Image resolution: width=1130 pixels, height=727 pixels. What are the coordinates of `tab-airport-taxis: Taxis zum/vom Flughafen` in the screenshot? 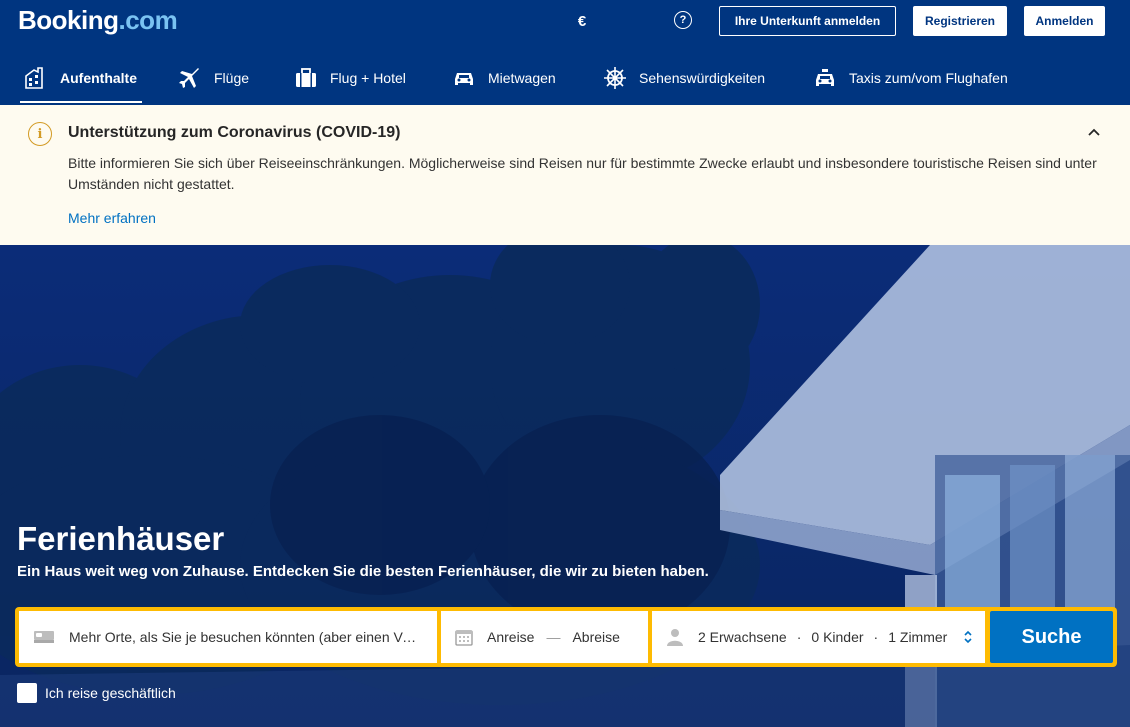 It's located at (910, 78).